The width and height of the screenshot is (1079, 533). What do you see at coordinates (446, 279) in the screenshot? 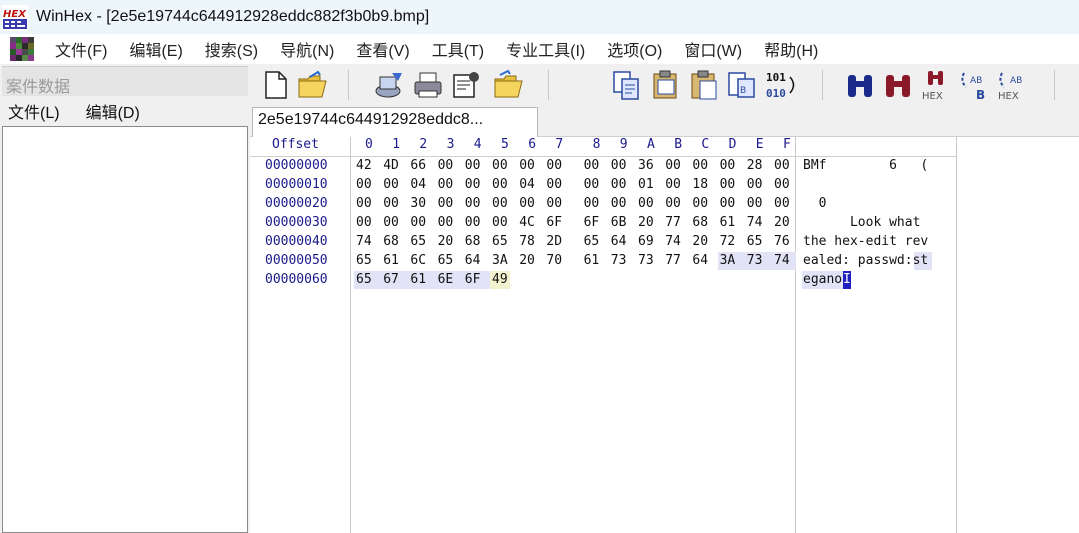
I see `hex-byte: 6E` at bounding box center [446, 279].